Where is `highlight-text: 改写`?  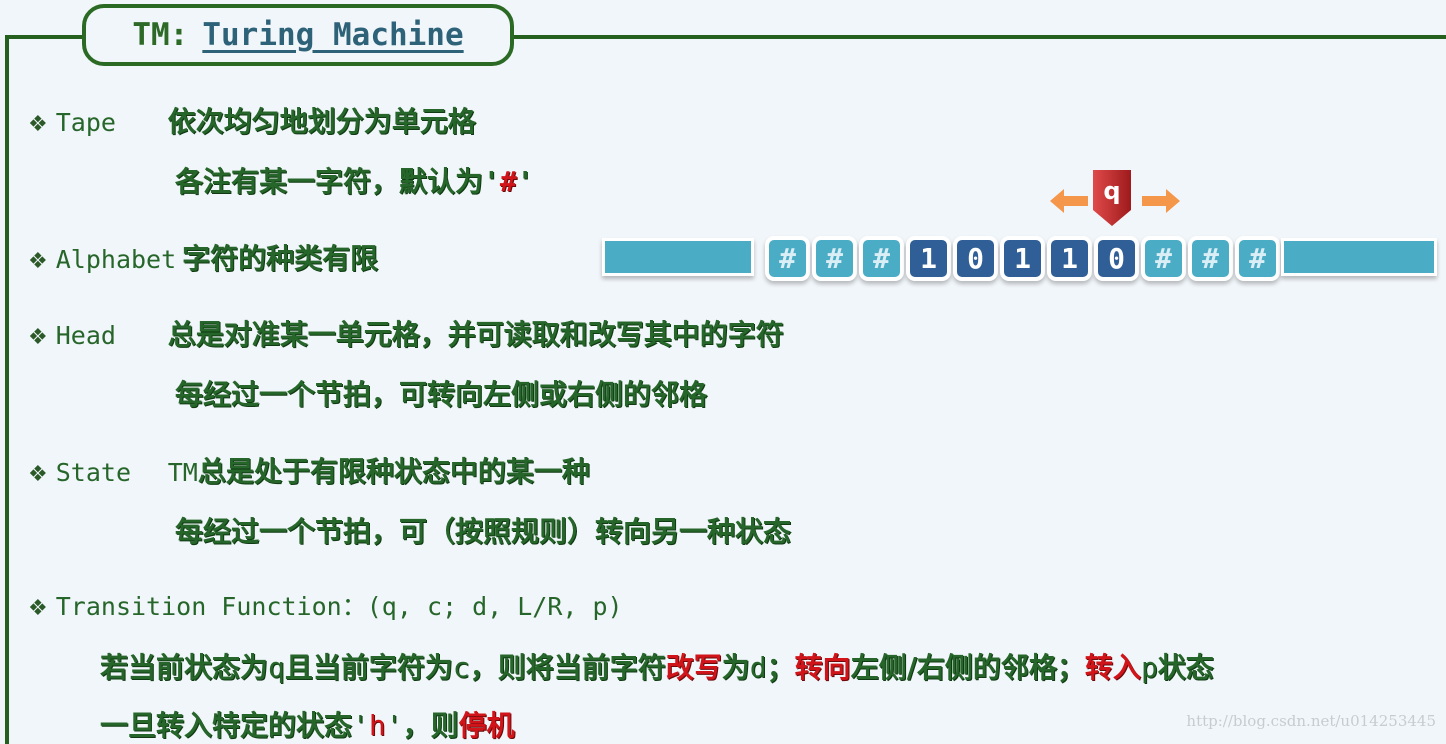
highlight-text: 改写 is located at coordinates (693, 667).